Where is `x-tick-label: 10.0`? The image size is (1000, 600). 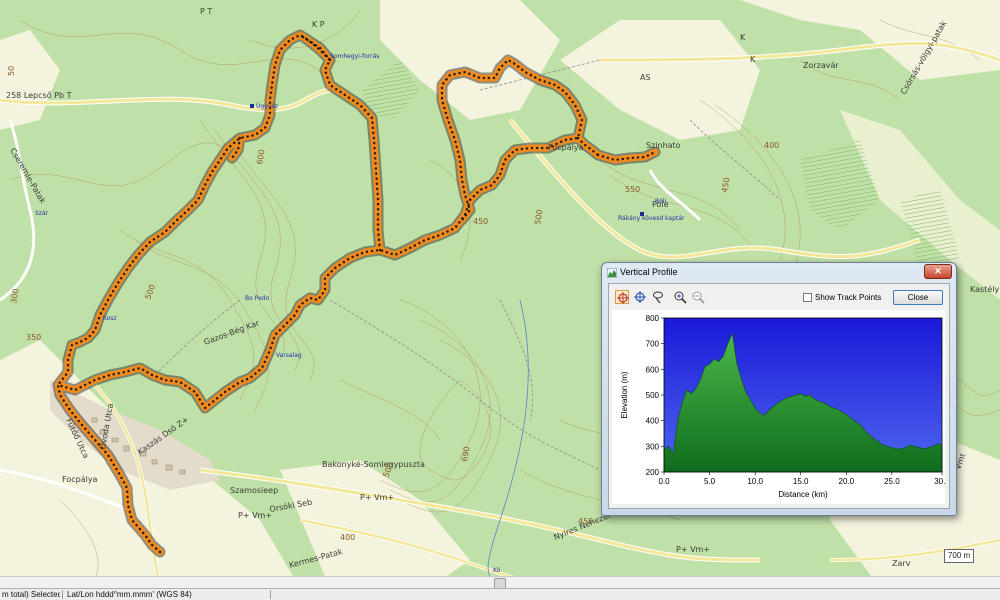
x-tick-label: 10.0 is located at coordinates (755, 481).